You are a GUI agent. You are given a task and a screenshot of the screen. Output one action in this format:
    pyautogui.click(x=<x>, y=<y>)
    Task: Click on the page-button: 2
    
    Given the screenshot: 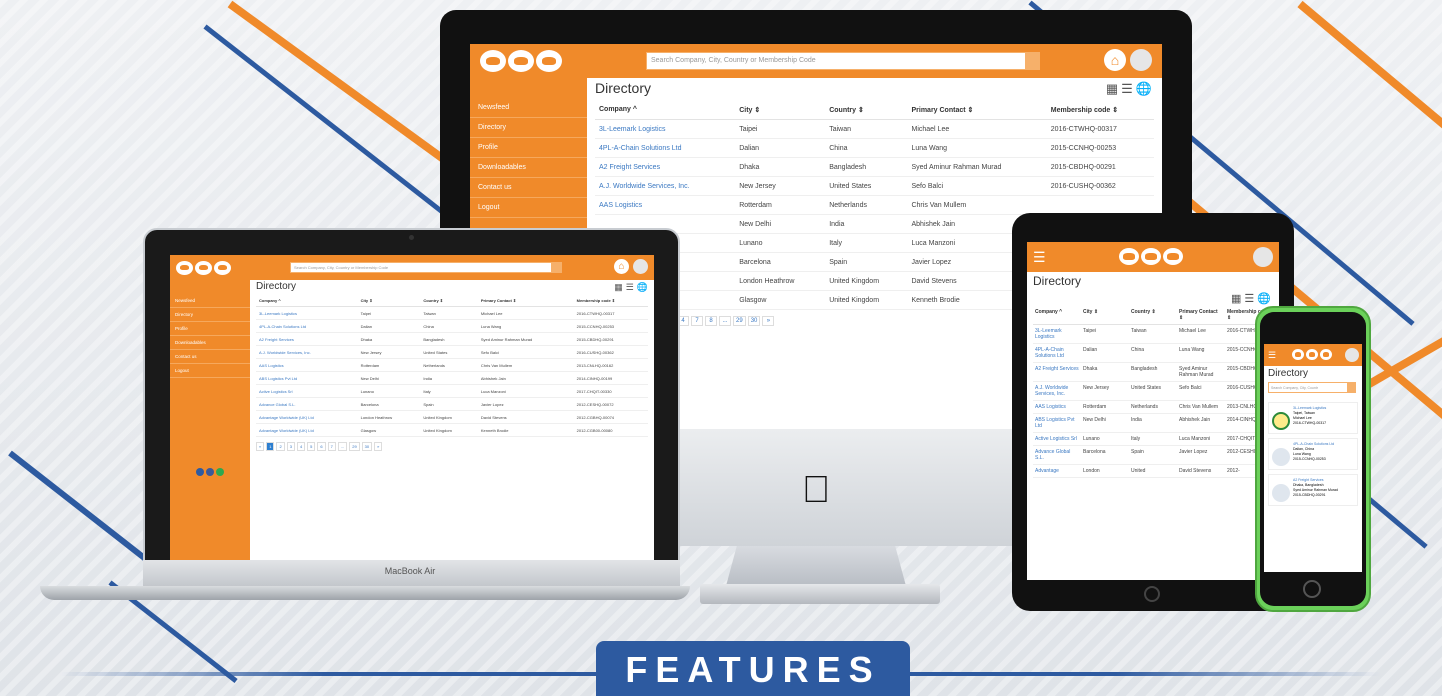 What is the action you would take?
    pyautogui.click(x=280, y=446)
    